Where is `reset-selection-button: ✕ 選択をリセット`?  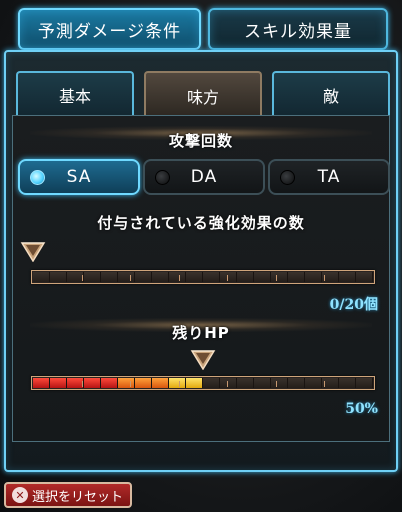
reset-selection-button: ✕ 選択をリセット is located at coordinates (68, 495).